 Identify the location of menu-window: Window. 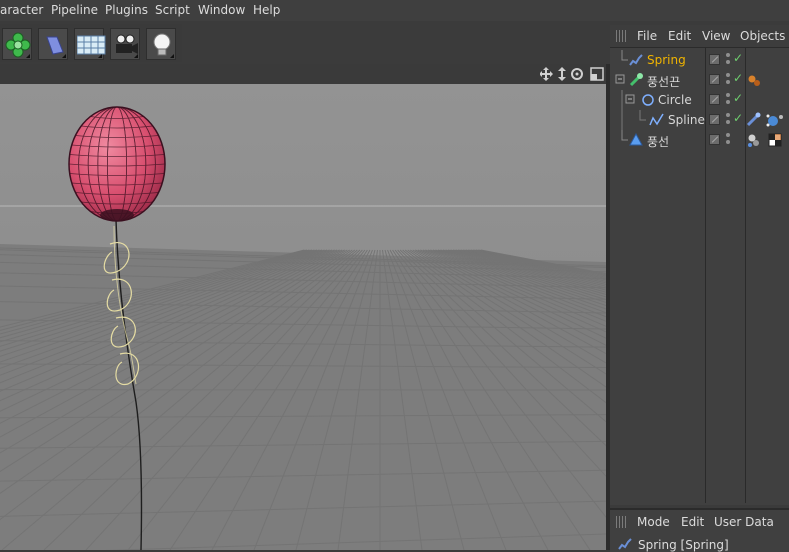
(221, 10).